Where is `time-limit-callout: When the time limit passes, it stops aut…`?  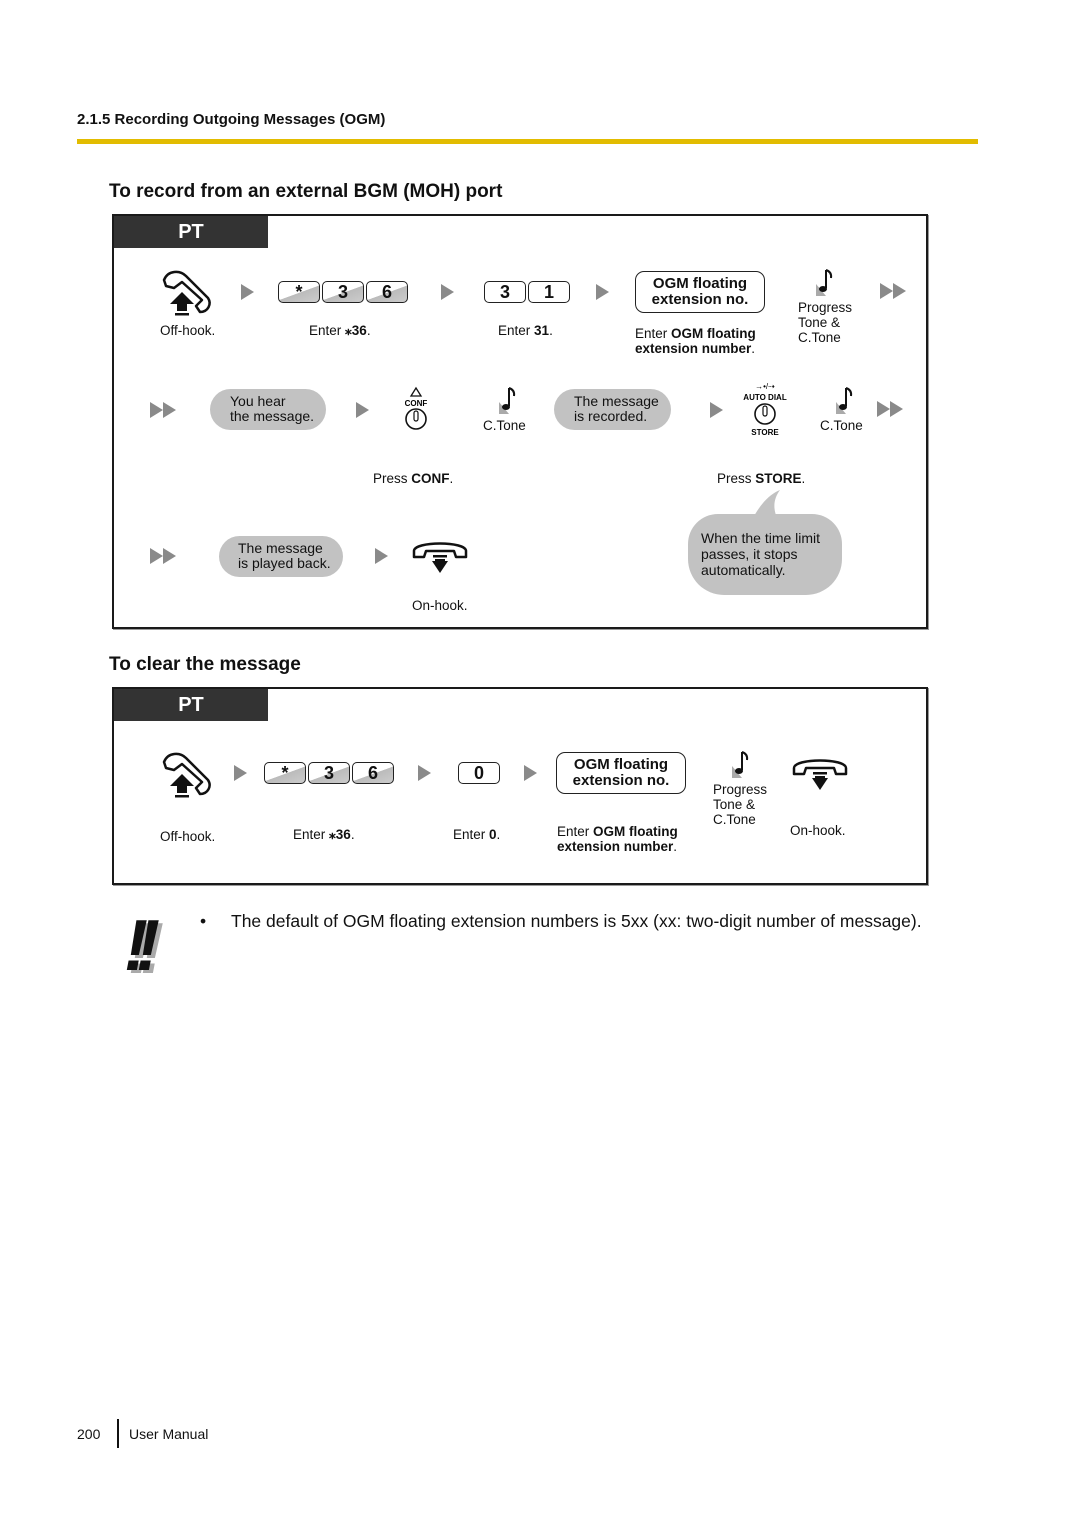
time-limit-callout: When the time limit passes, it stops aut… is located at coordinates (765, 554).